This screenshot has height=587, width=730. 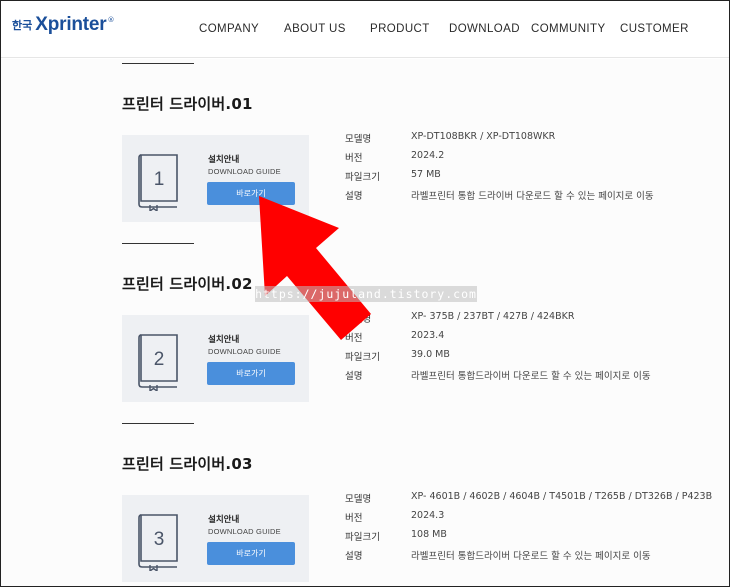 I want to click on spec-value: XP- 375B / 237BT / 427B / 424BKR, so click(x=493, y=316).